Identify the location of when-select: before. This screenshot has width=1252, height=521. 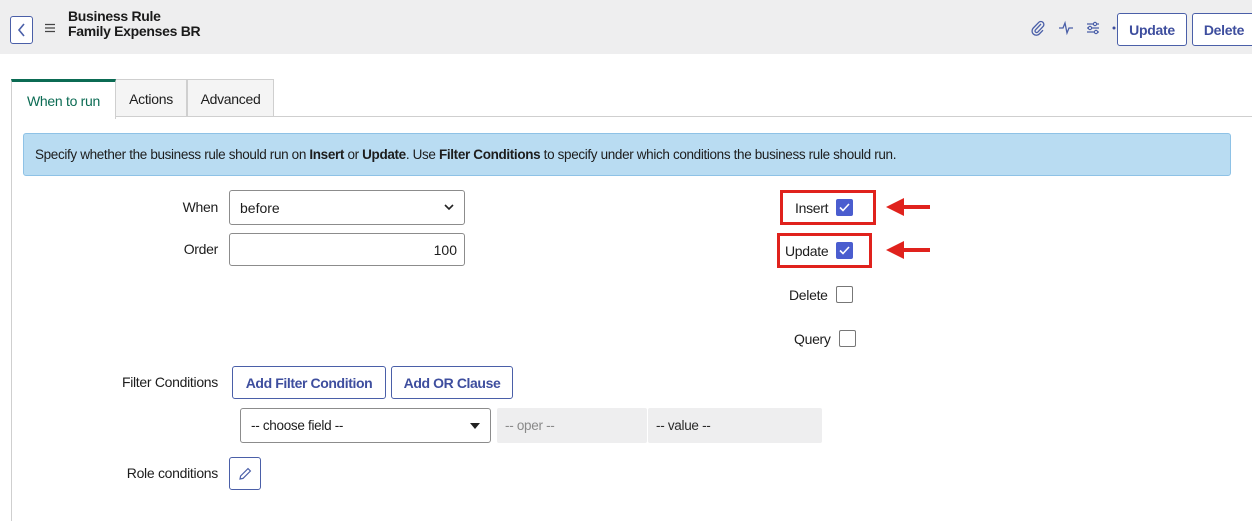
(347, 207).